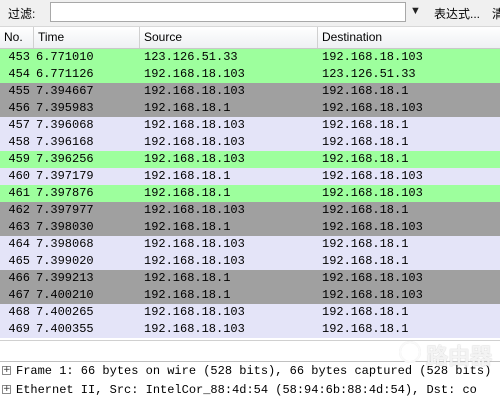 The height and width of the screenshot is (401, 500). I want to click on packet-no: 454, so click(19, 74).